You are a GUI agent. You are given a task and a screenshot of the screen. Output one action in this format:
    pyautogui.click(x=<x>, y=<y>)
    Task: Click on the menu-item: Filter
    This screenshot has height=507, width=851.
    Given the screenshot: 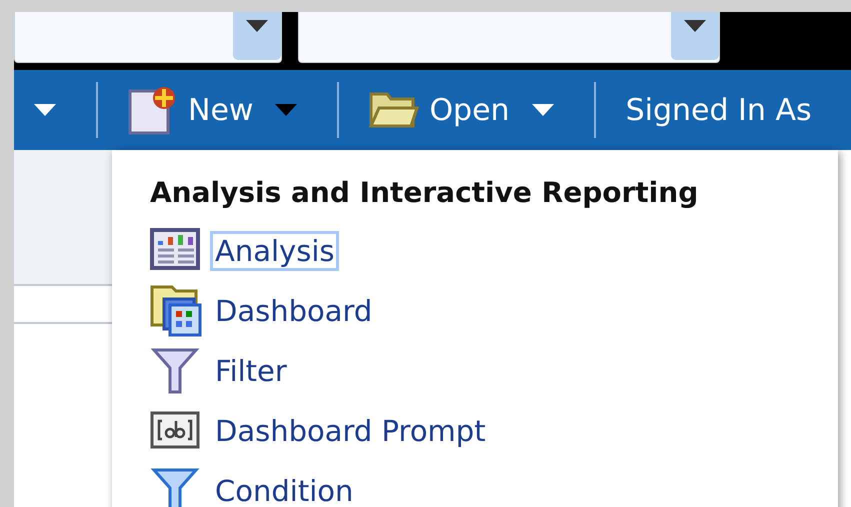 What is the action you would take?
    pyautogui.click(x=221, y=371)
    